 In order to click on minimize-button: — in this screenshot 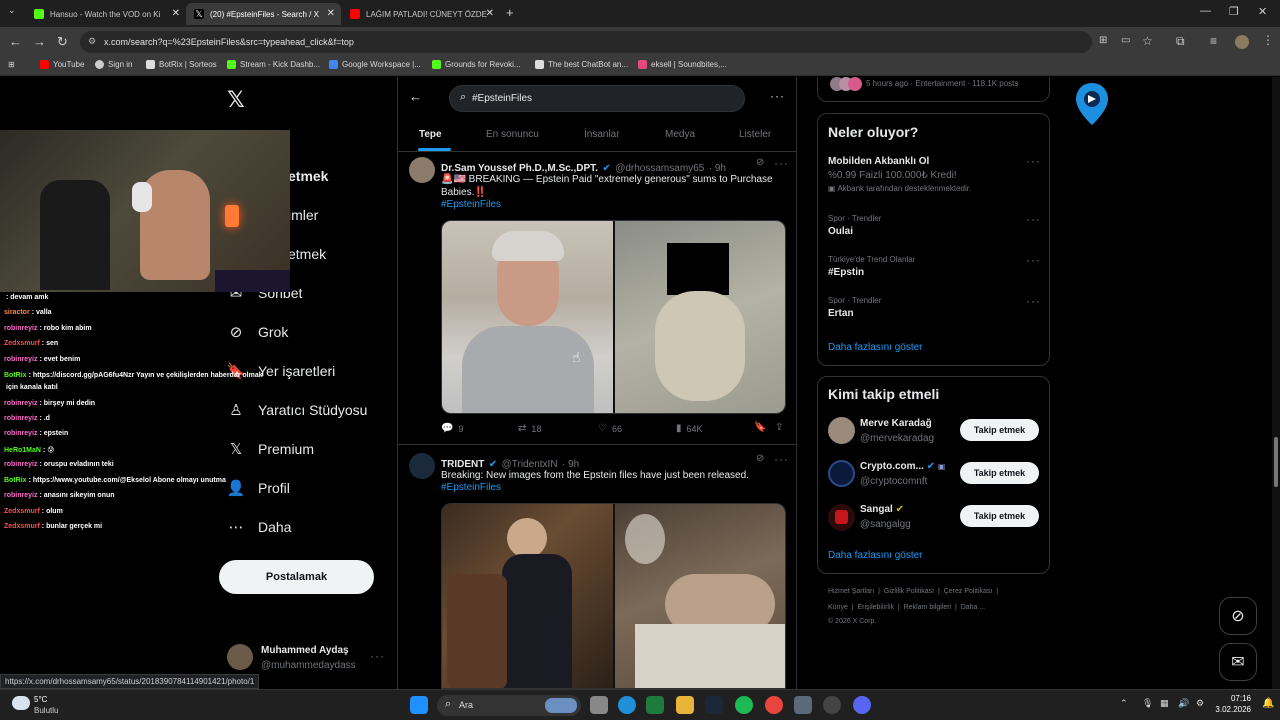, I will do `click(1205, 11)`.